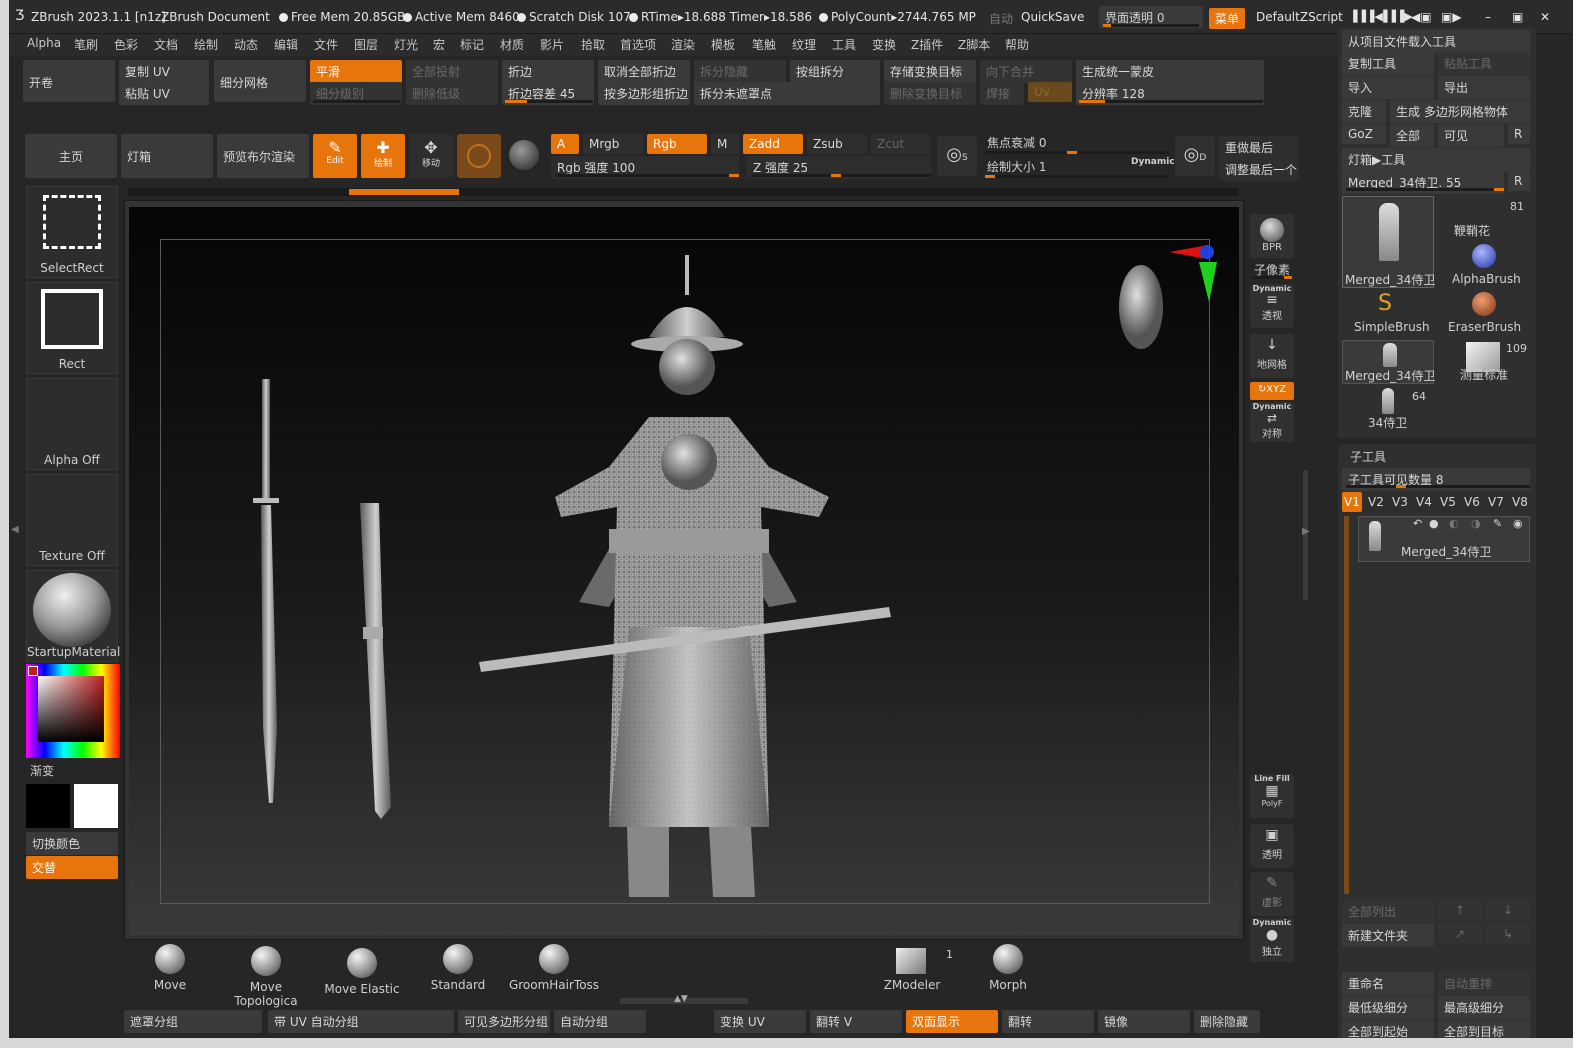  What do you see at coordinates (361, 1021) in the screenshot?
I see `uv-autogroups-button: 带 UV 自动分组` at bounding box center [361, 1021].